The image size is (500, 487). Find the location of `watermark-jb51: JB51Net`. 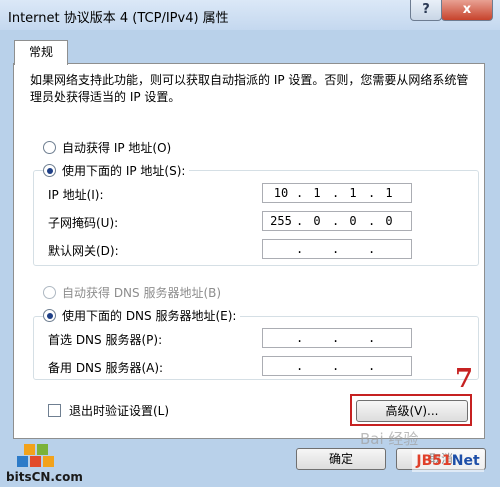

watermark-jb51: JB51Net is located at coordinates (448, 461).